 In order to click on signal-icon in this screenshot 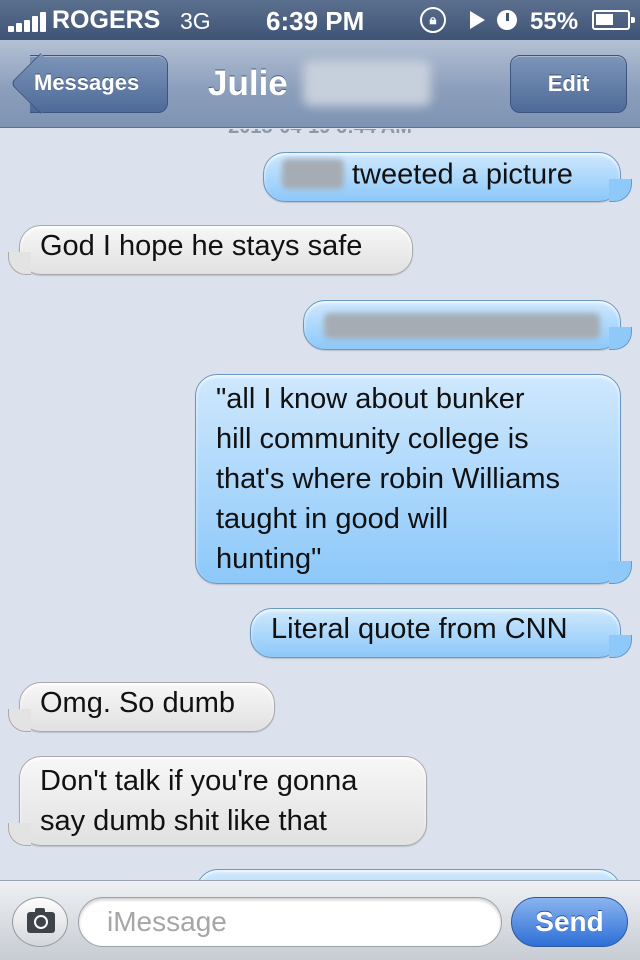, I will do `click(28, 22)`.